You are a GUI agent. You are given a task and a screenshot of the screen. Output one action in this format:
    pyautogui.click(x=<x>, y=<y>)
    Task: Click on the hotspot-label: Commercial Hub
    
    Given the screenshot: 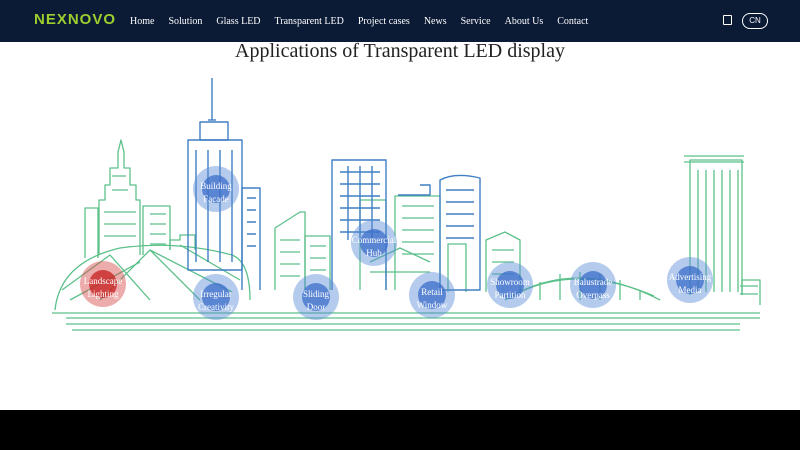 What is the action you would take?
    pyautogui.click(x=374, y=246)
    